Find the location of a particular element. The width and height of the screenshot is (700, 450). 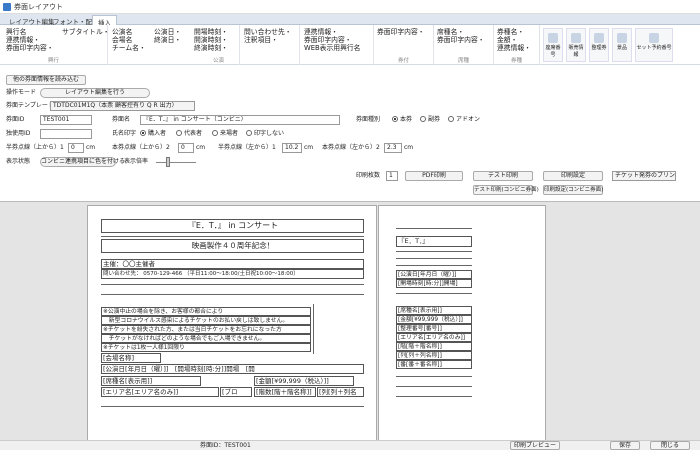

printer-select: チケット発券のプリンタ is located at coordinates (644, 176).